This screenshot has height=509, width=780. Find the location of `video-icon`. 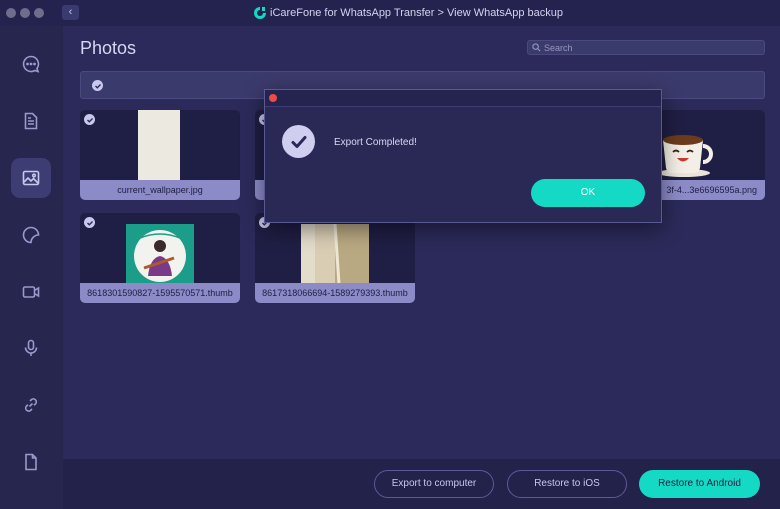

video-icon is located at coordinates (31, 292).